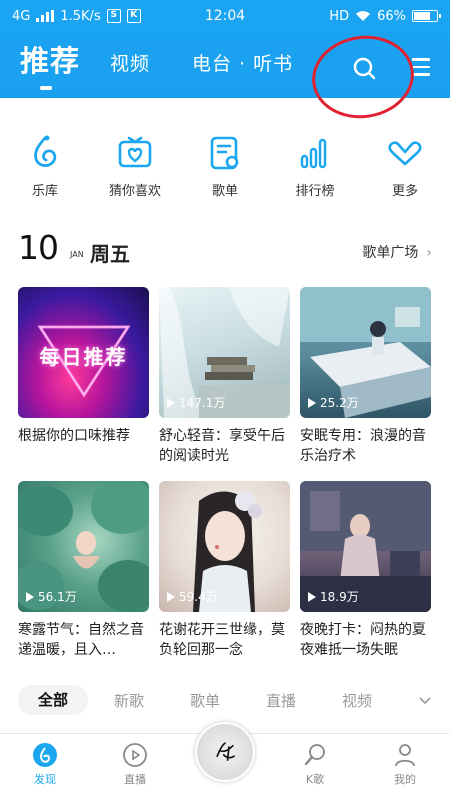  Describe the element at coordinates (314, 755) in the screenshot. I see `karaoke-icon` at that location.